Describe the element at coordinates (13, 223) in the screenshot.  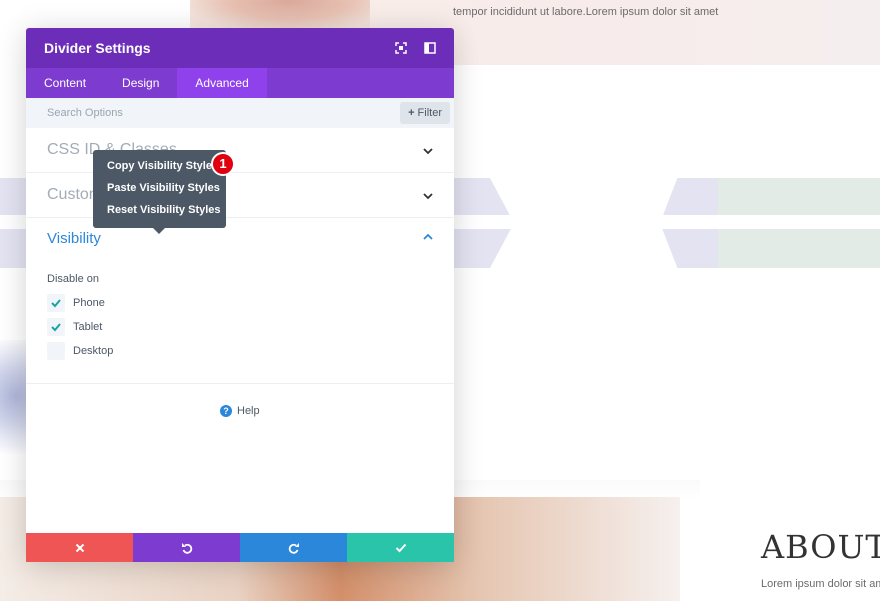
I see `divider-band-left` at that location.